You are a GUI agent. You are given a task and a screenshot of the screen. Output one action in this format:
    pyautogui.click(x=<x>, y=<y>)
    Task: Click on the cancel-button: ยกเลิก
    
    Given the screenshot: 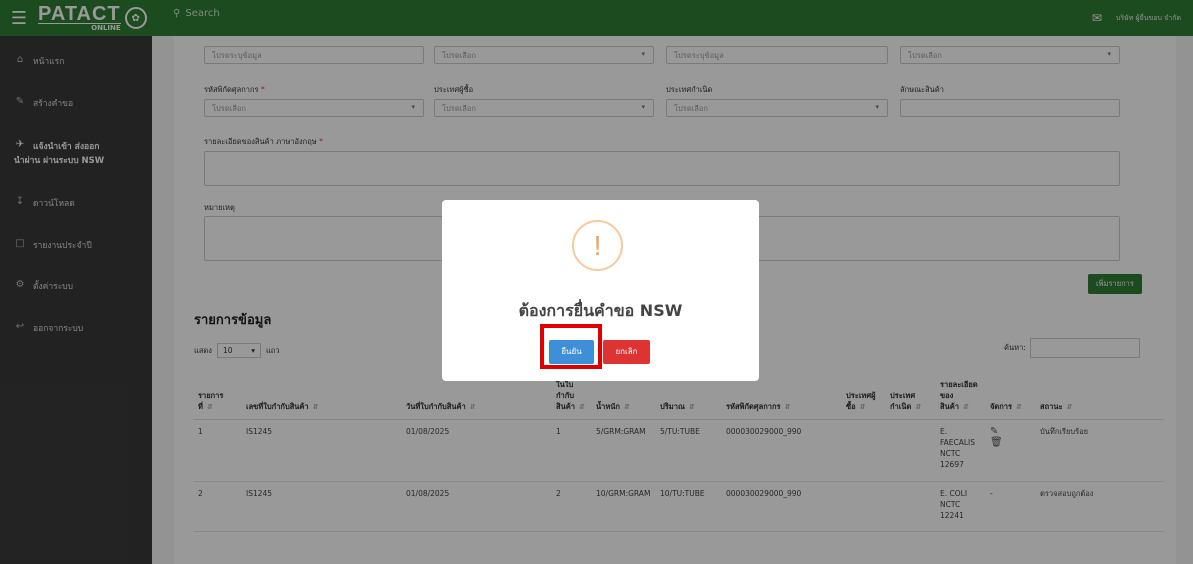 What is the action you would take?
    pyautogui.click(x=626, y=352)
    